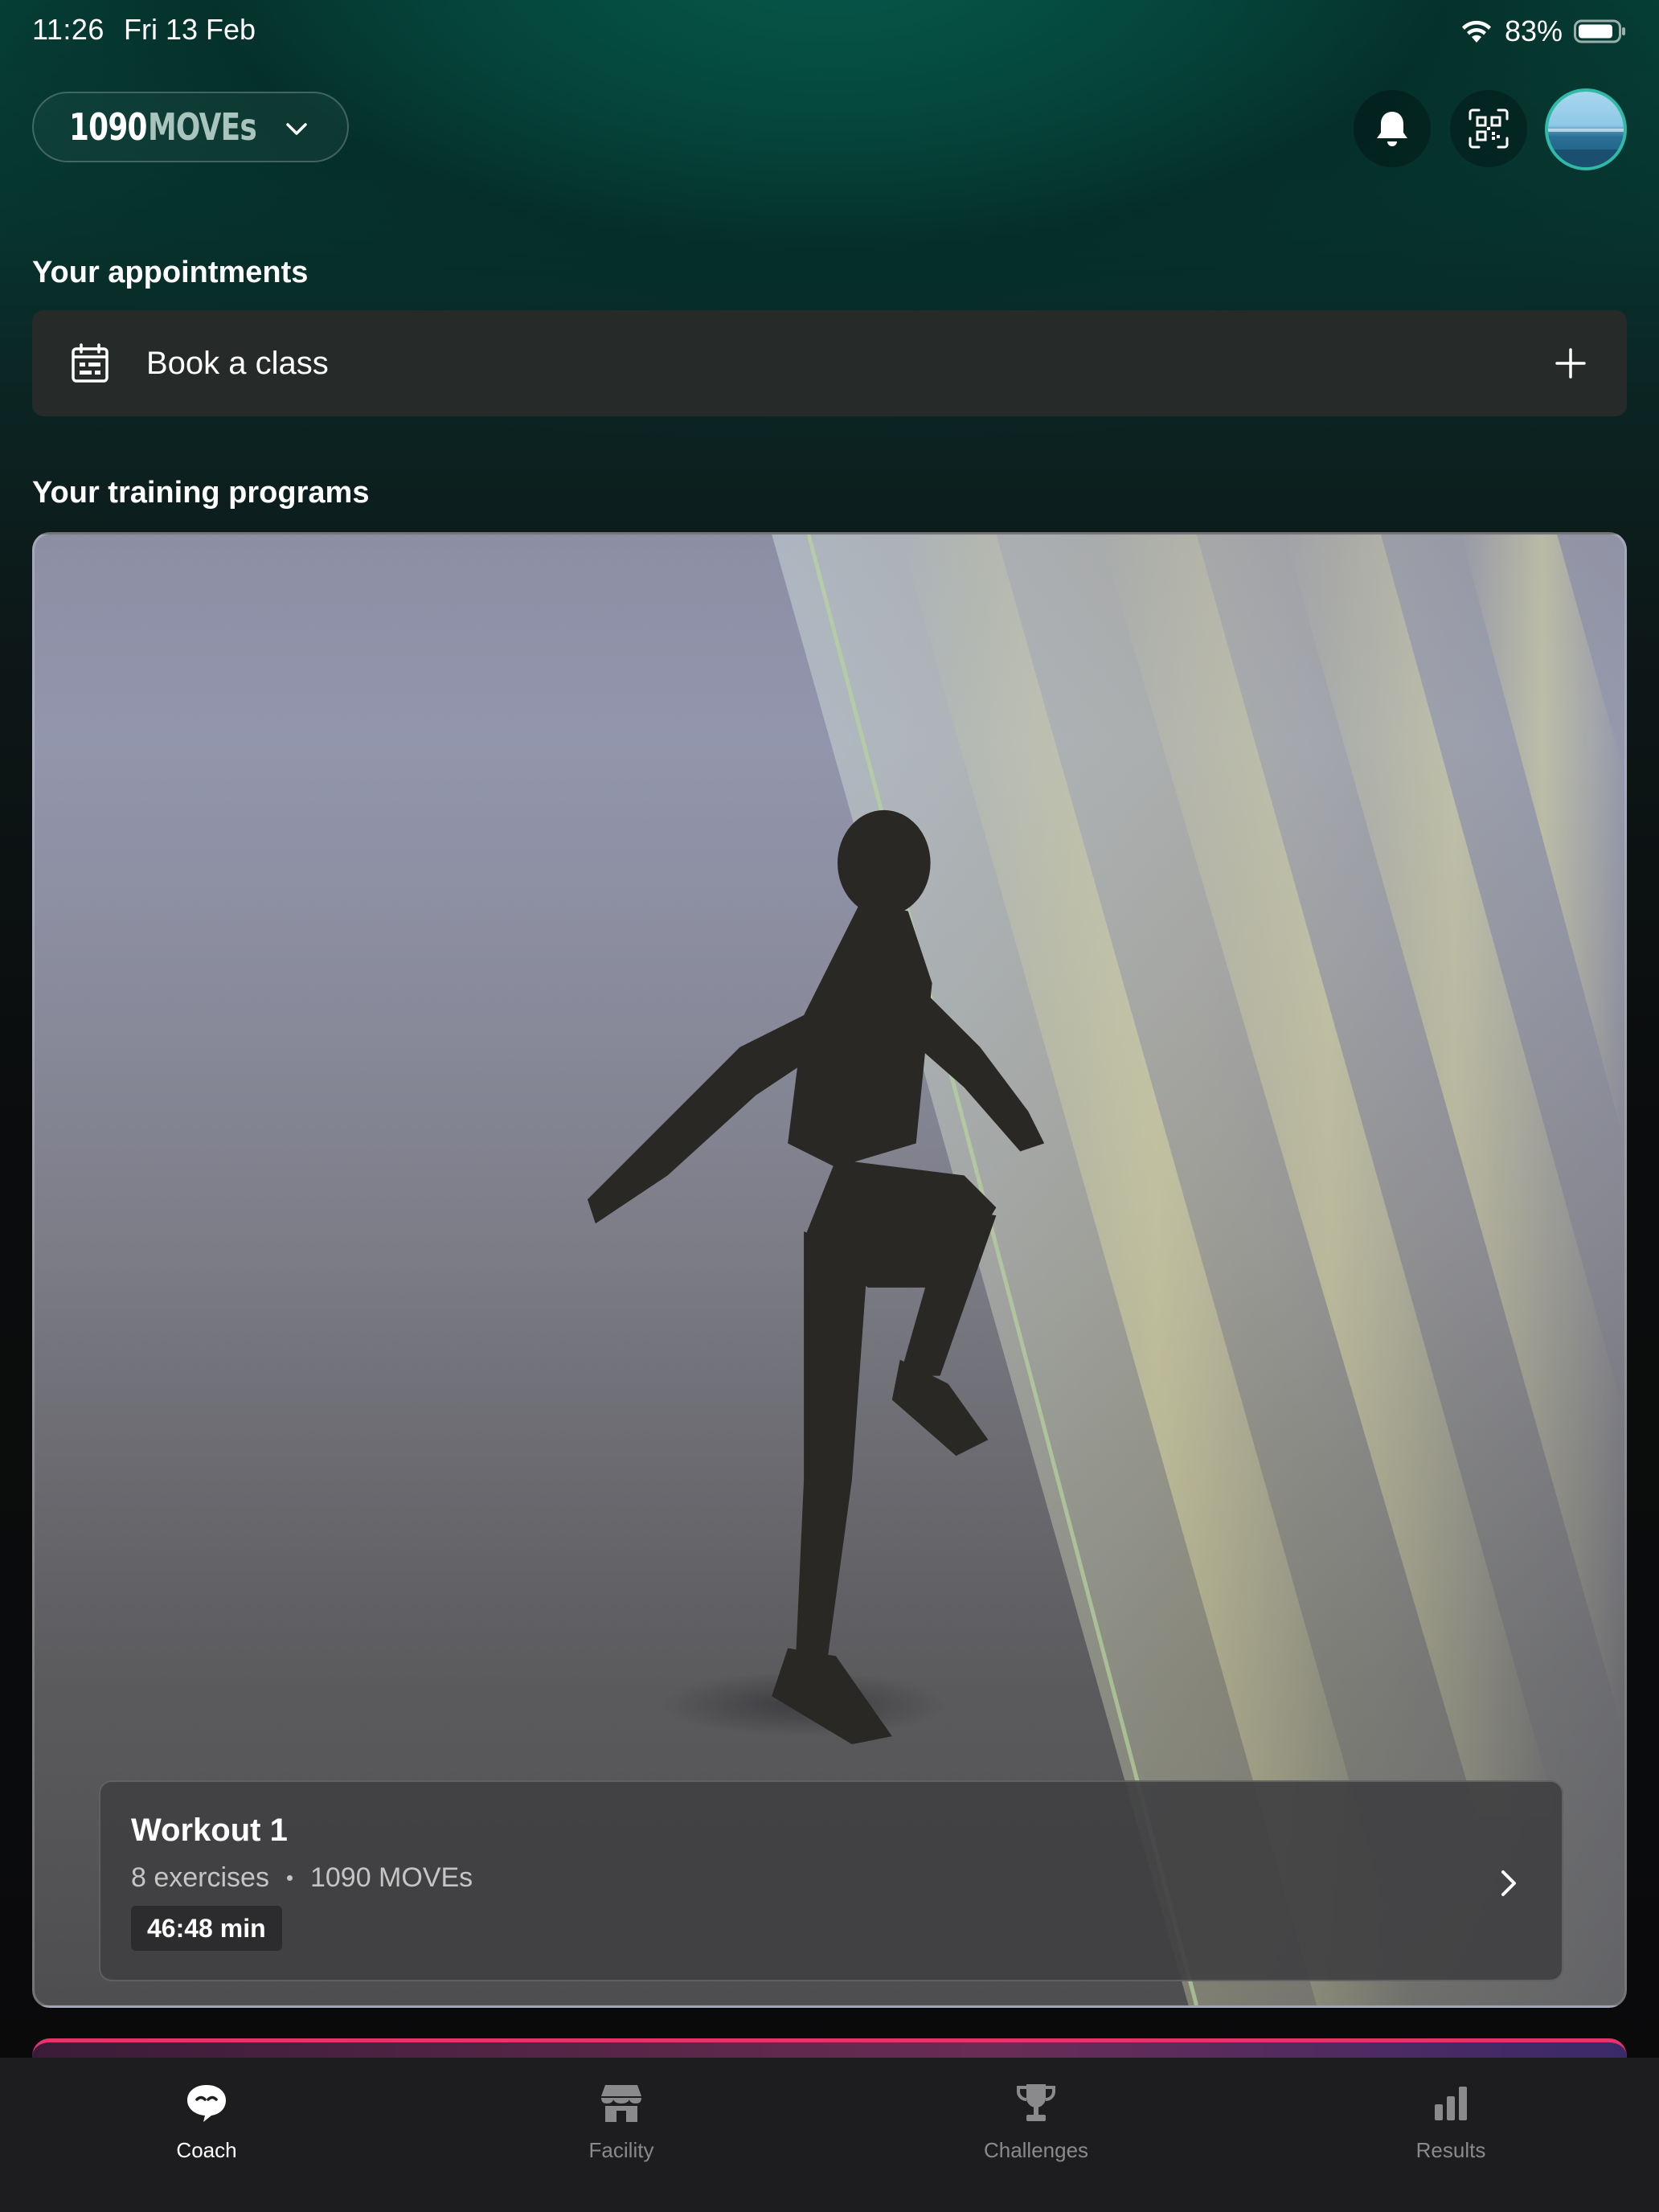  I want to click on tab-facility: Facility, so click(621, 2122).